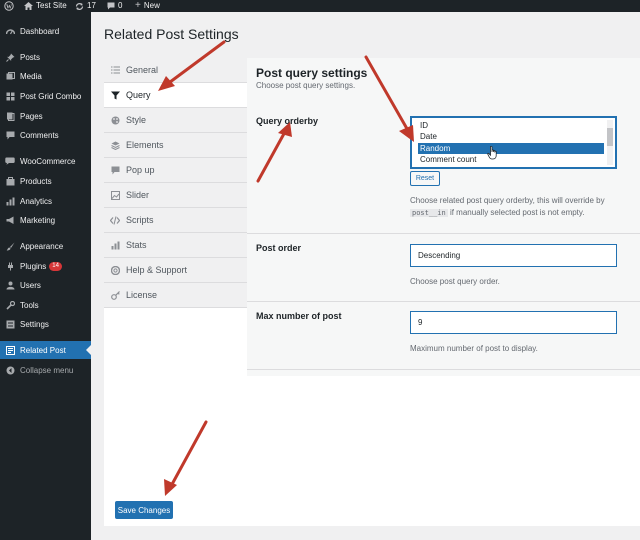  I want to click on page-title: Related Post Settings, so click(171, 34).